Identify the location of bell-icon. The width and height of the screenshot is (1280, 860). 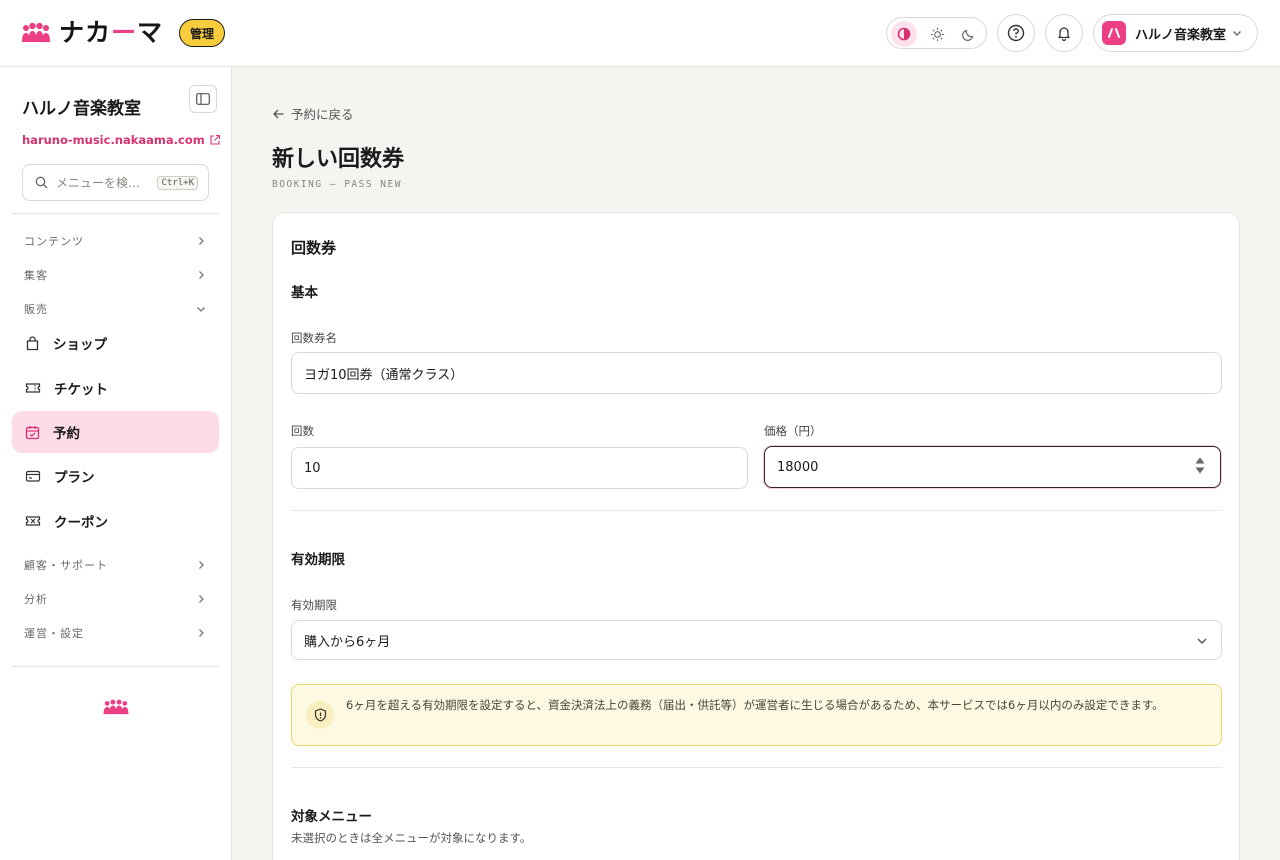
(1064, 34).